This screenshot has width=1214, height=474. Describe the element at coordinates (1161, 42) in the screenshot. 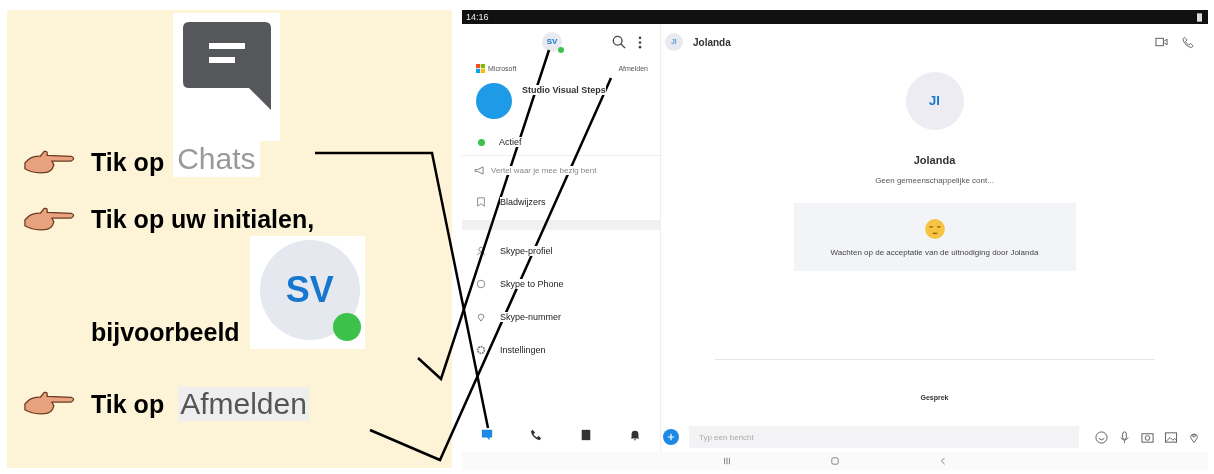

I see `video-call-icon` at that location.